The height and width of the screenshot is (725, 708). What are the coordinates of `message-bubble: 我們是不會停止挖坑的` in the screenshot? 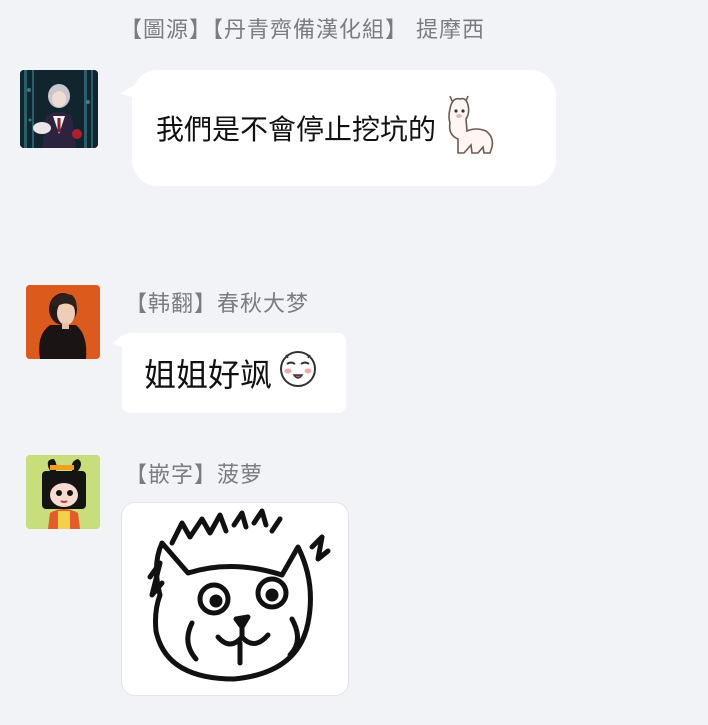 It's located at (344, 128).